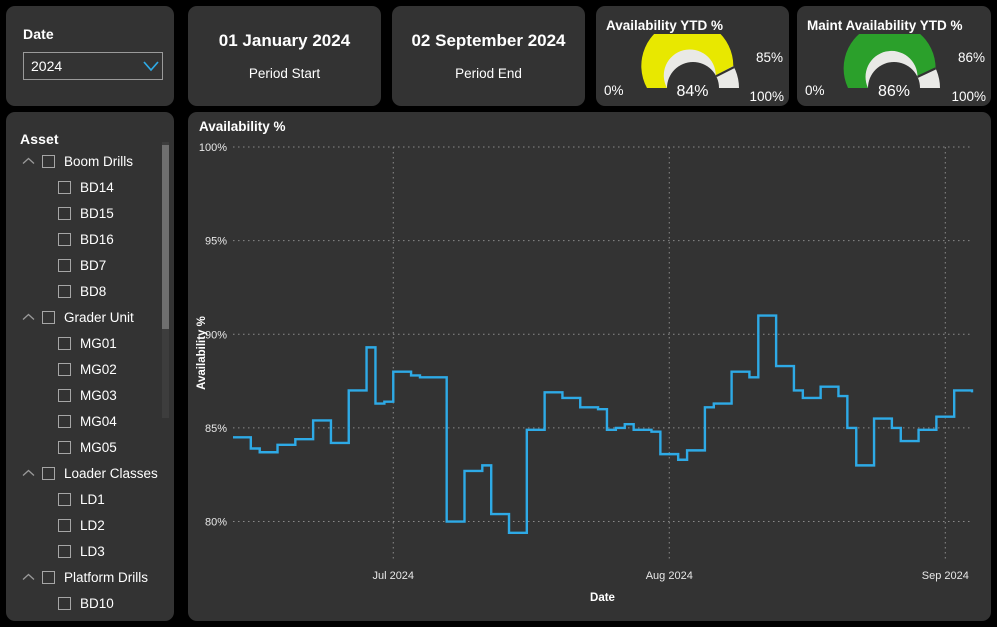 This screenshot has height=627, width=997. I want to click on availability-ytd-gauge-card: Availability YTD % 0% 100% 85% 84%, so click(692, 56).